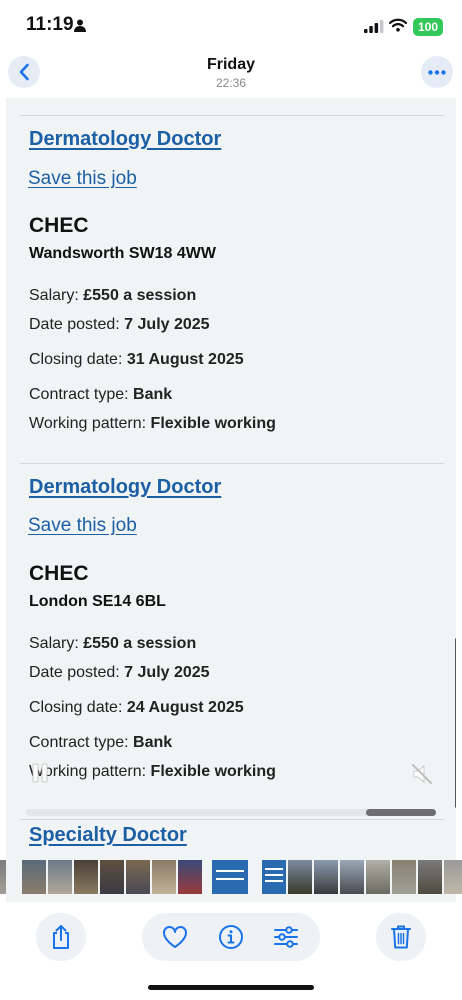 This screenshot has height=1000, width=462. I want to click on home-indicator, so click(231, 987).